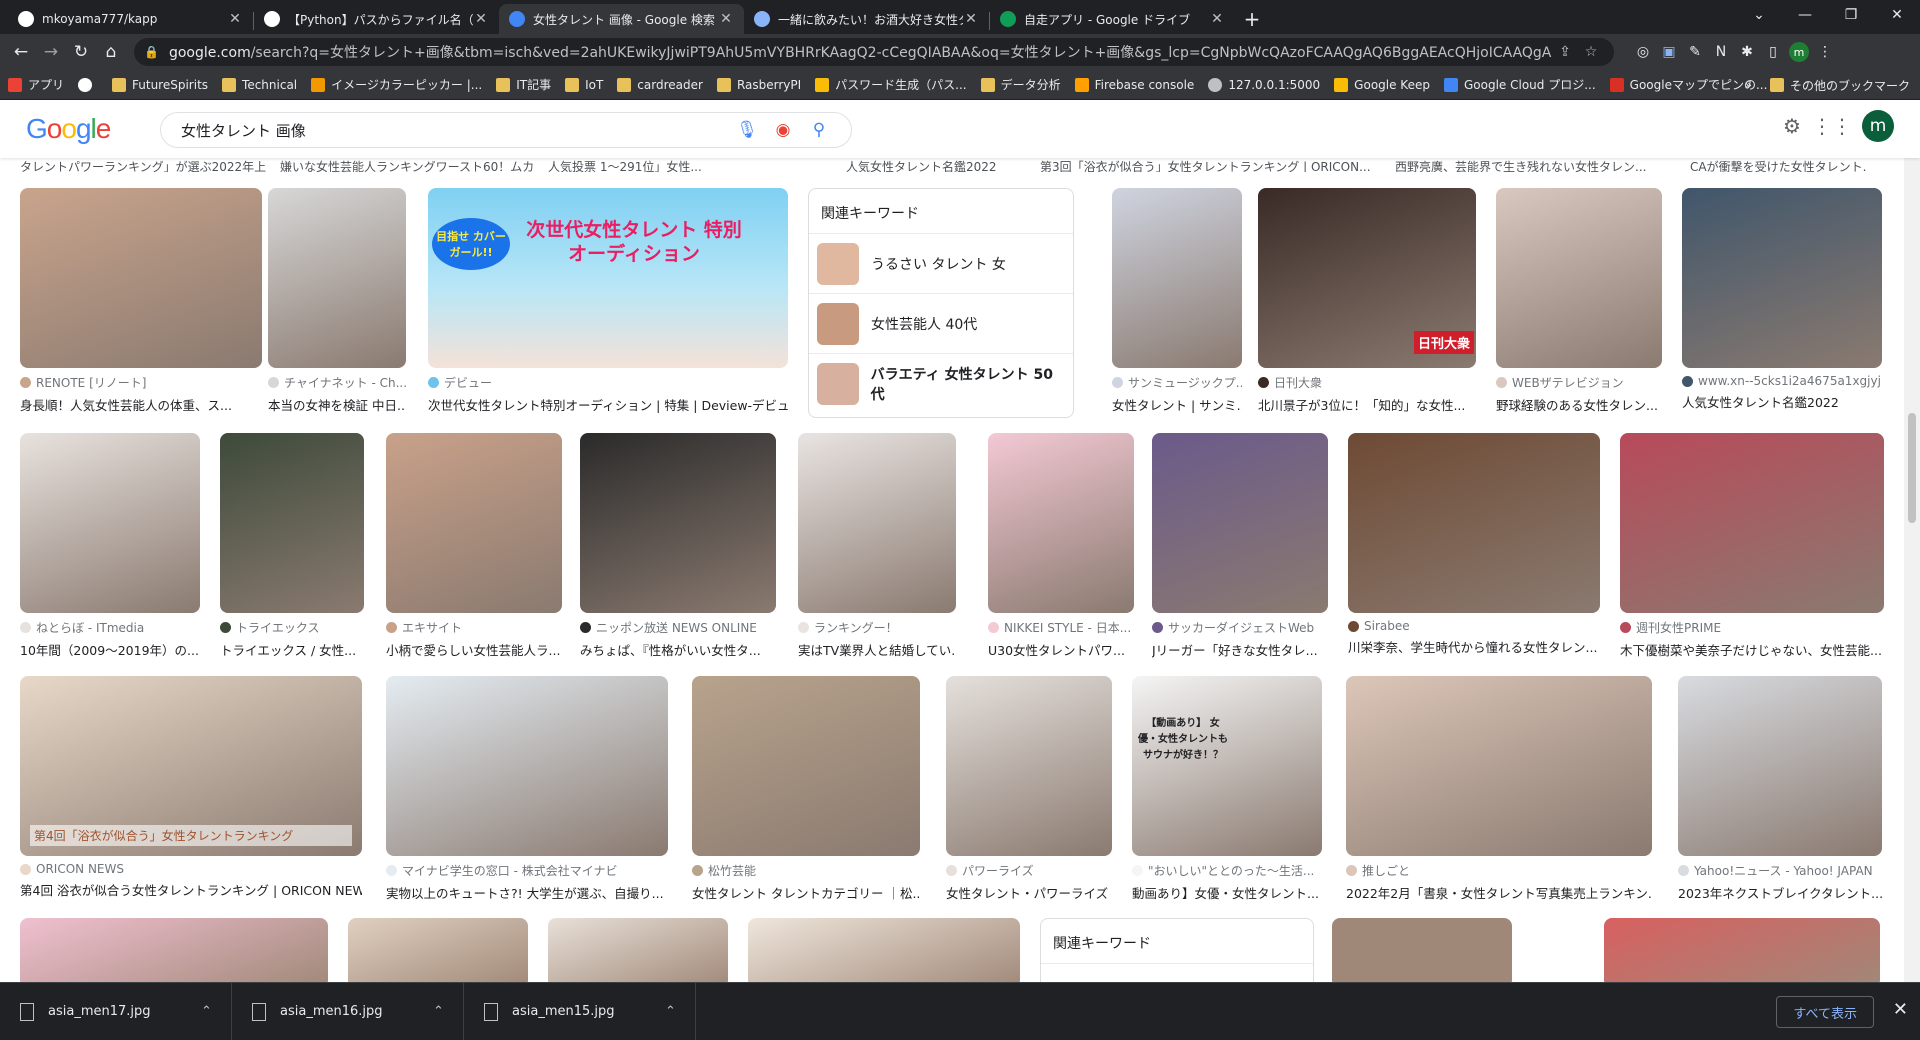 The height and width of the screenshot is (1040, 1920). I want to click on browser-tab: mkoyama777/kapp ✕, so click(130, 19).